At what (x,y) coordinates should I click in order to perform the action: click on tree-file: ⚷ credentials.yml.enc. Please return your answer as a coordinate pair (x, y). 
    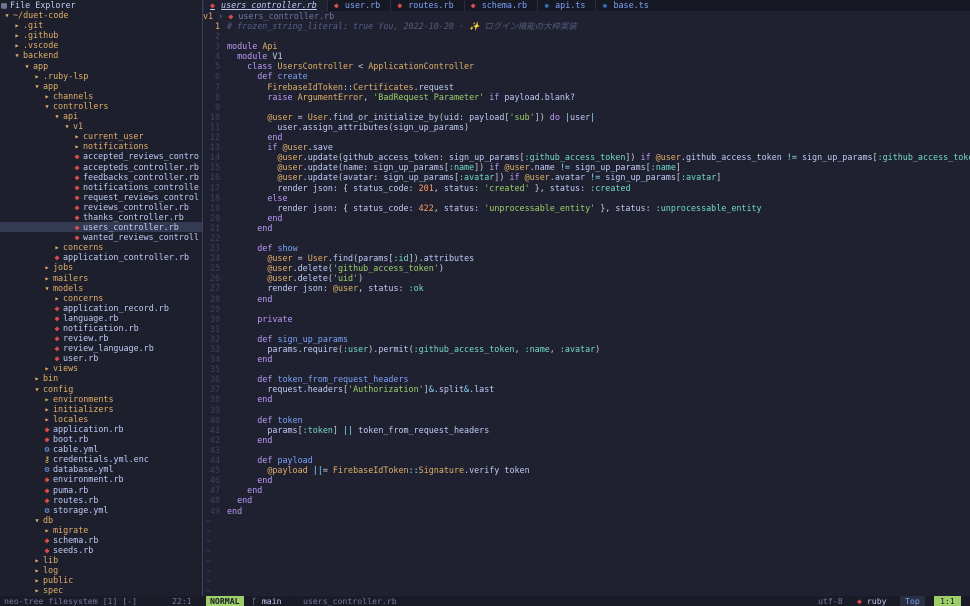
    Looking at the image, I should click on (101, 459).